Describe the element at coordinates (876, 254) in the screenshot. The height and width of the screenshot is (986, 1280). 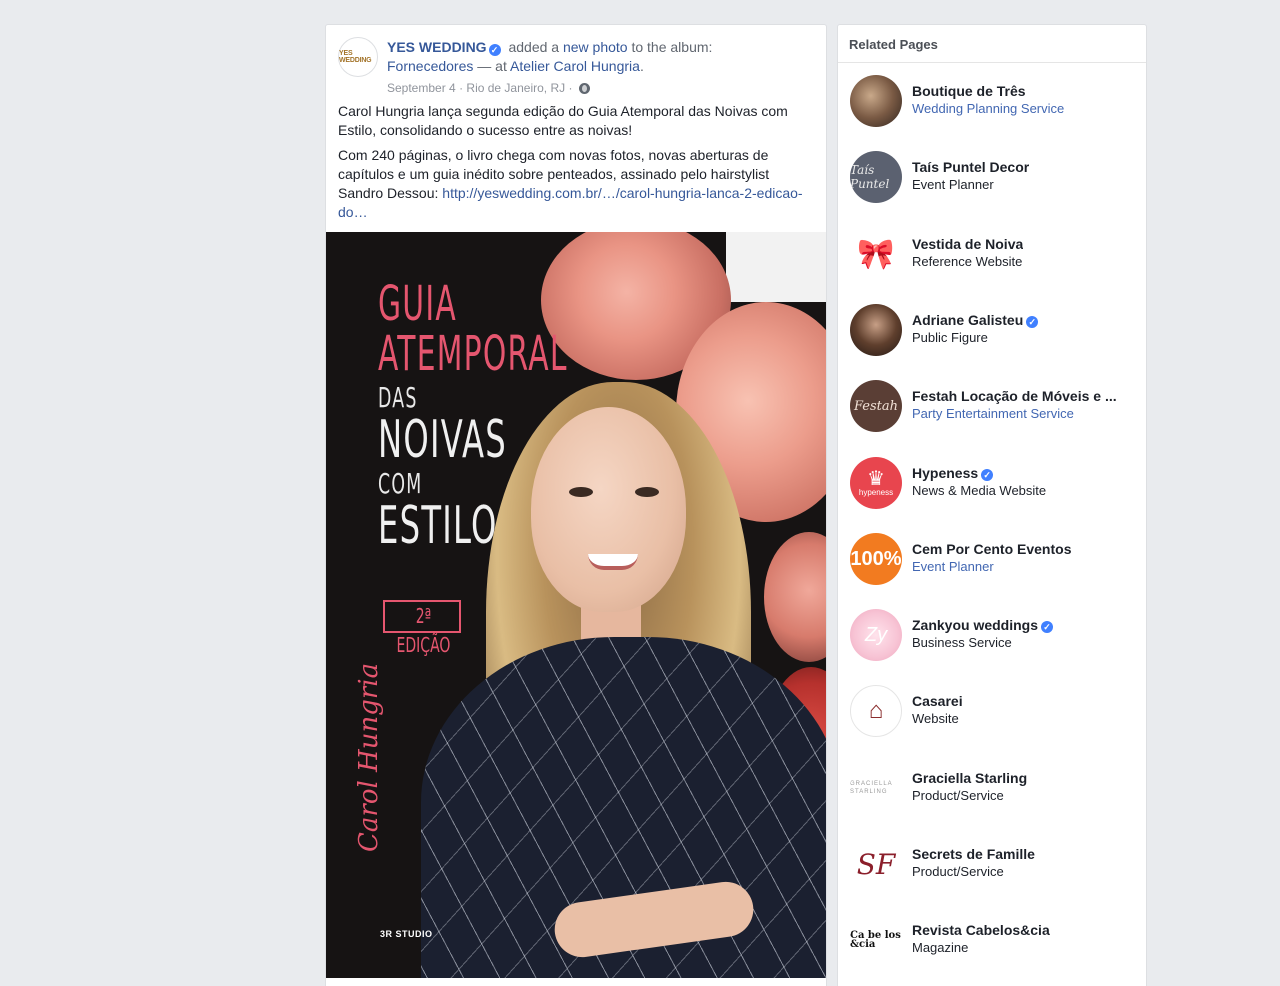
I see `bow-icon: 🎀` at that location.